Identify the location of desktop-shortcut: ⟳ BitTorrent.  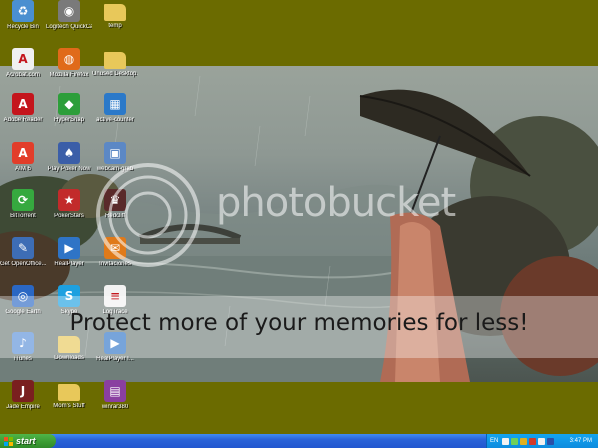
(23, 204).